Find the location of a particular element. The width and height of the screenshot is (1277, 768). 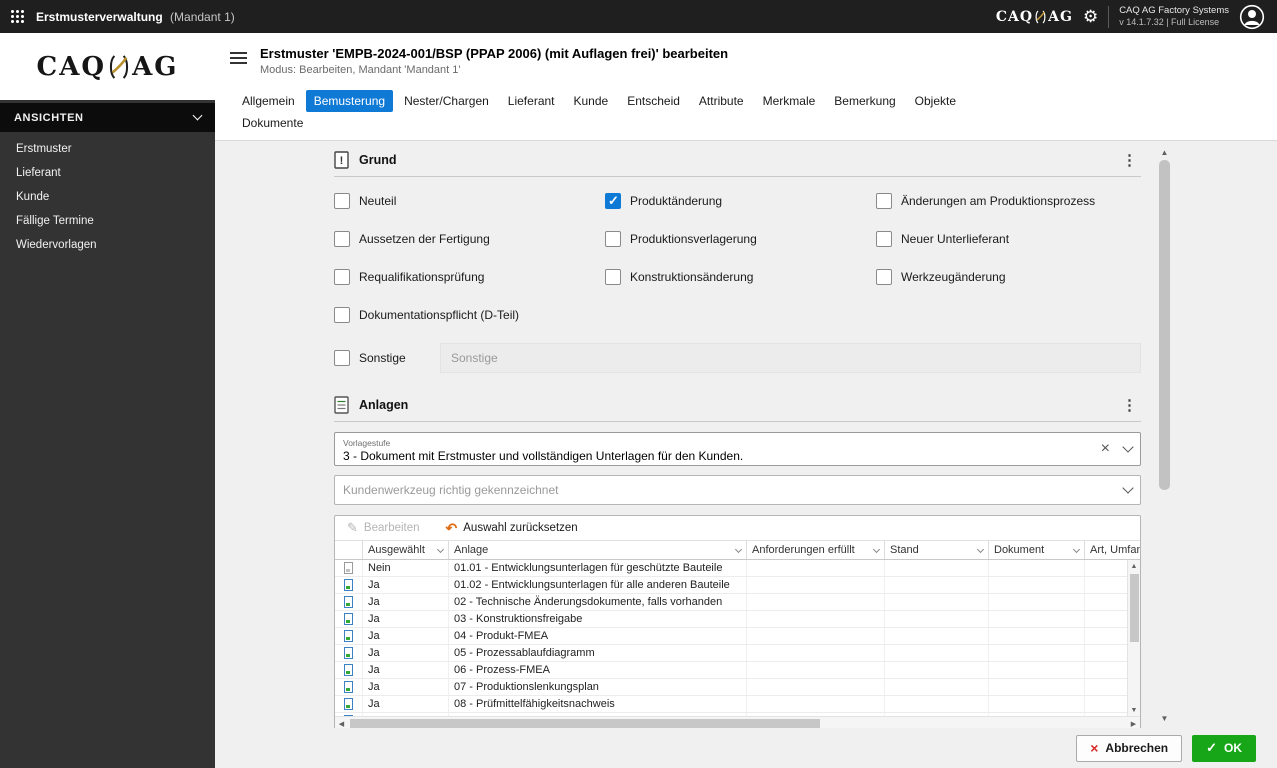

table-row: Ja 05 - Prozessablaufdiagramm is located at coordinates (737, 653).